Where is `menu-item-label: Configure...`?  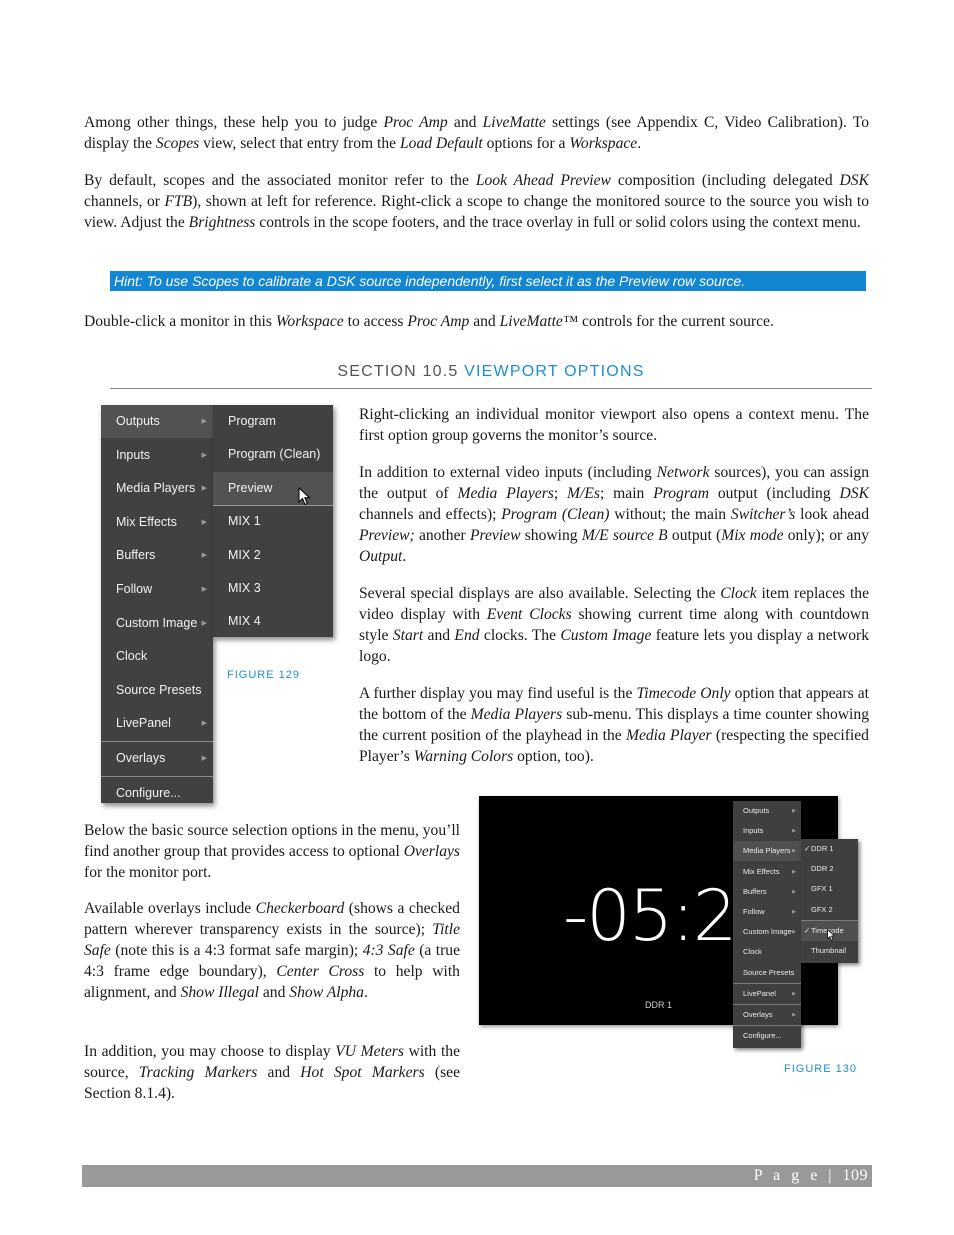
menu-item-label: Configure... is located at coordinates (762, 1036).